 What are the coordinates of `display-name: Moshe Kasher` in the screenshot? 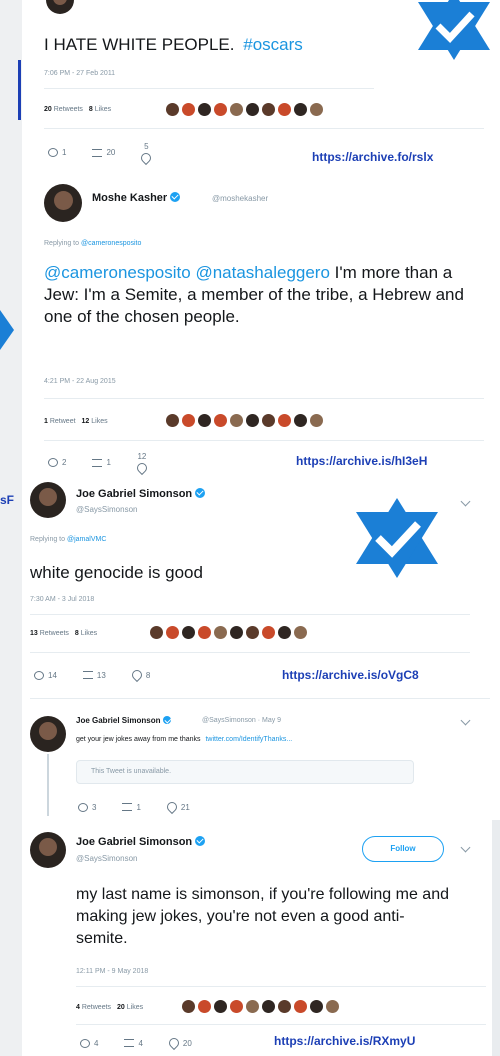 It's located at (136, 198).